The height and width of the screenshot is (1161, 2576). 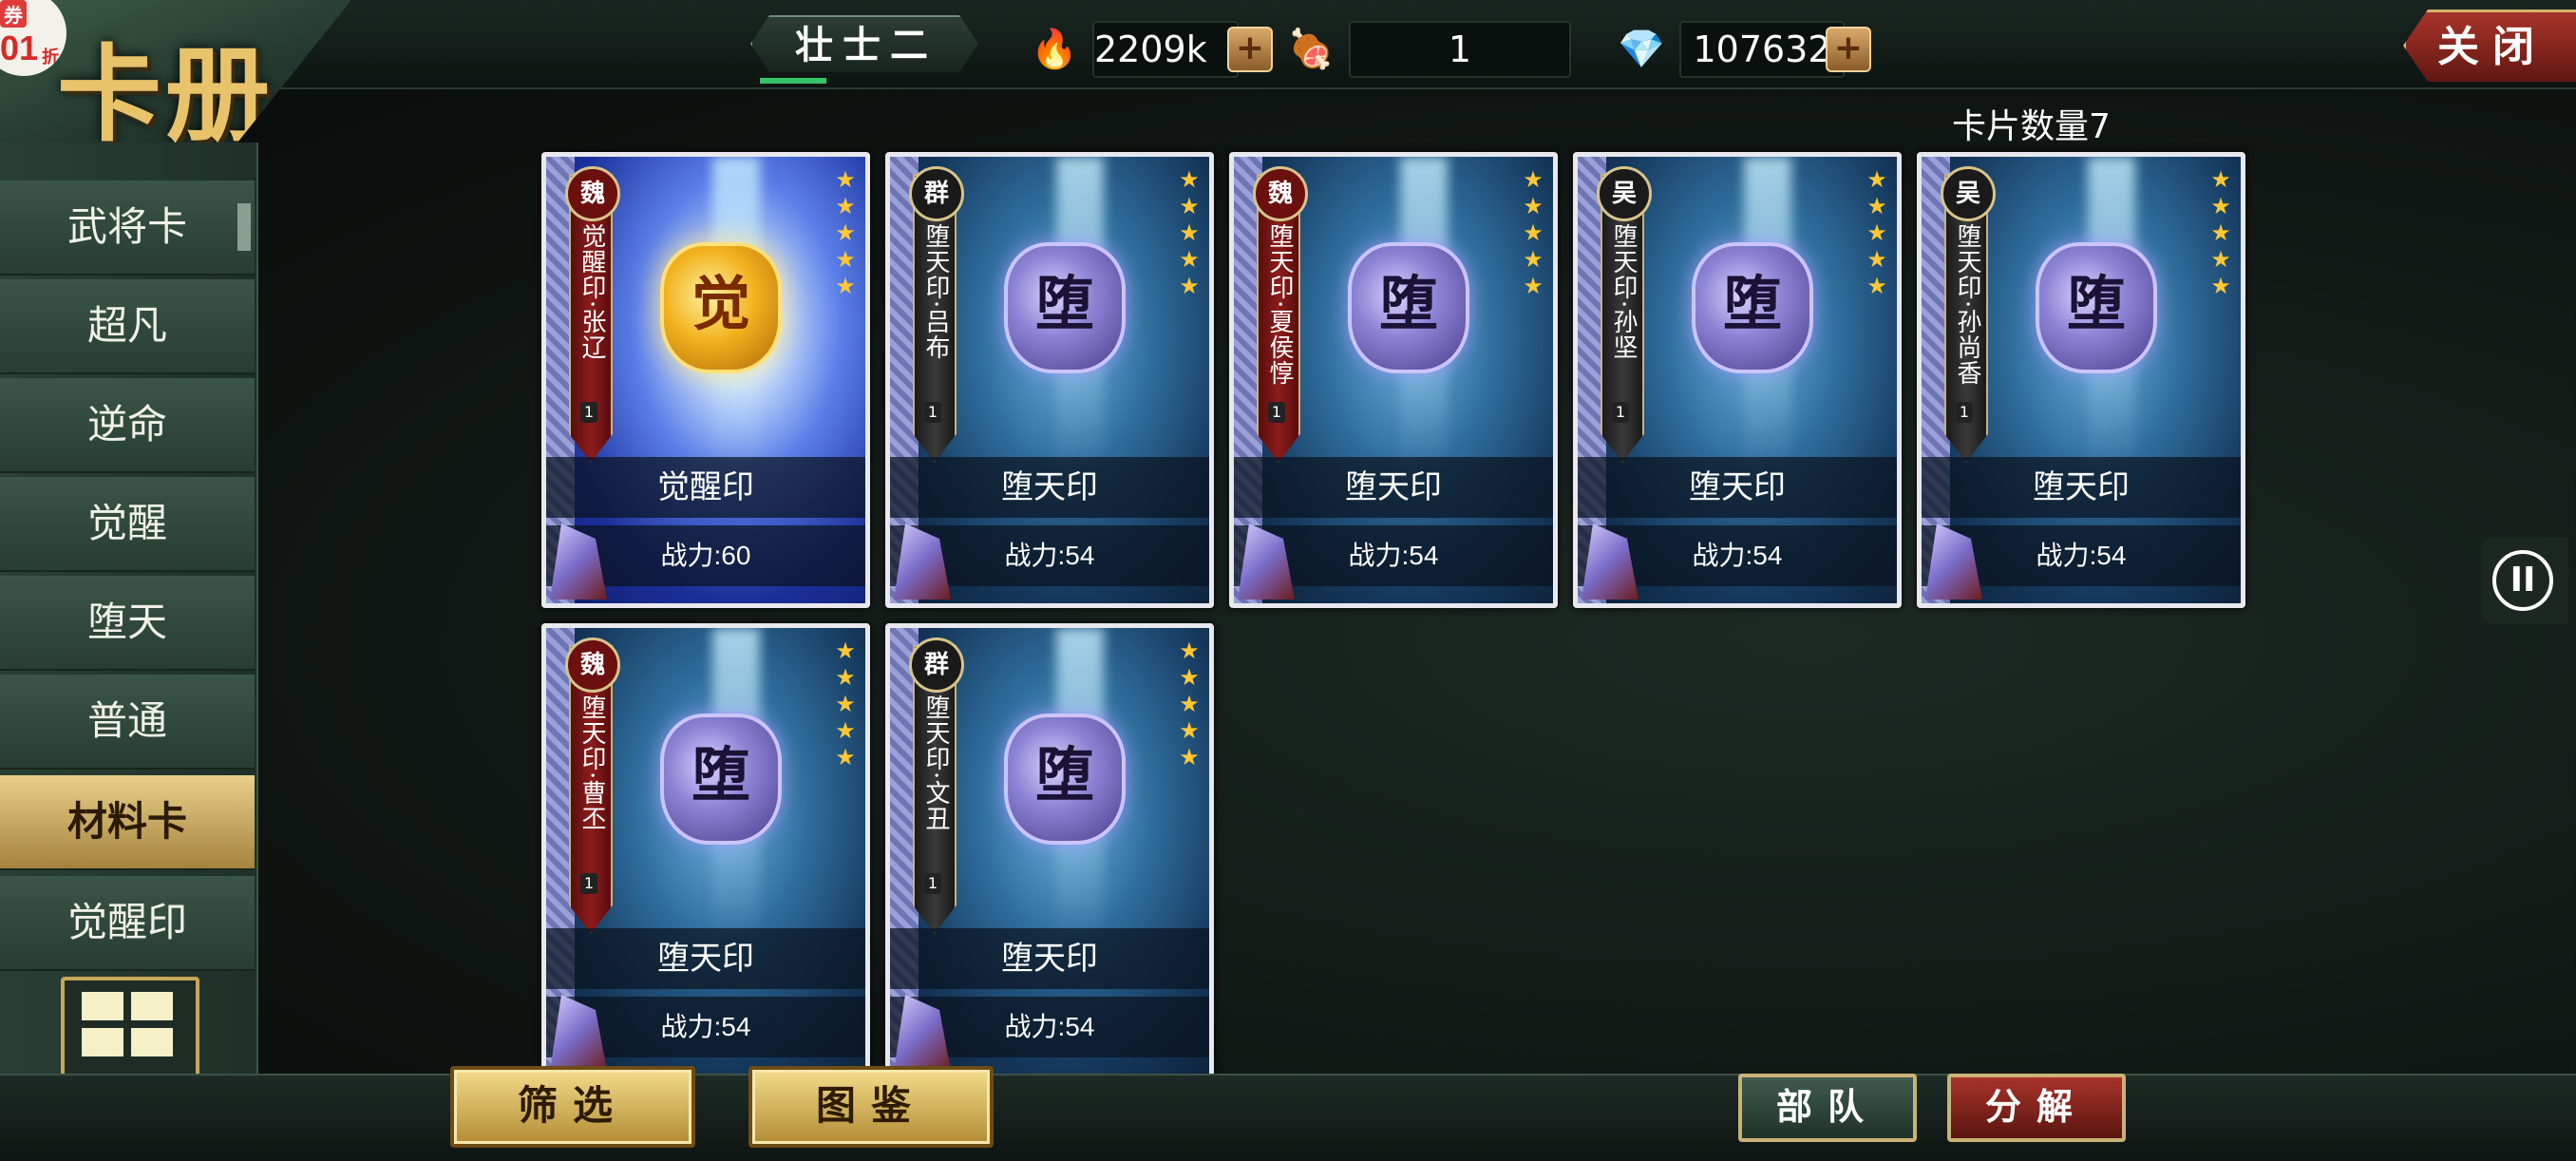 What do you see at coordinates (1250, 49) in the screenshot?
I see `add-flame-button: +` at bounding box center [1250, 49].